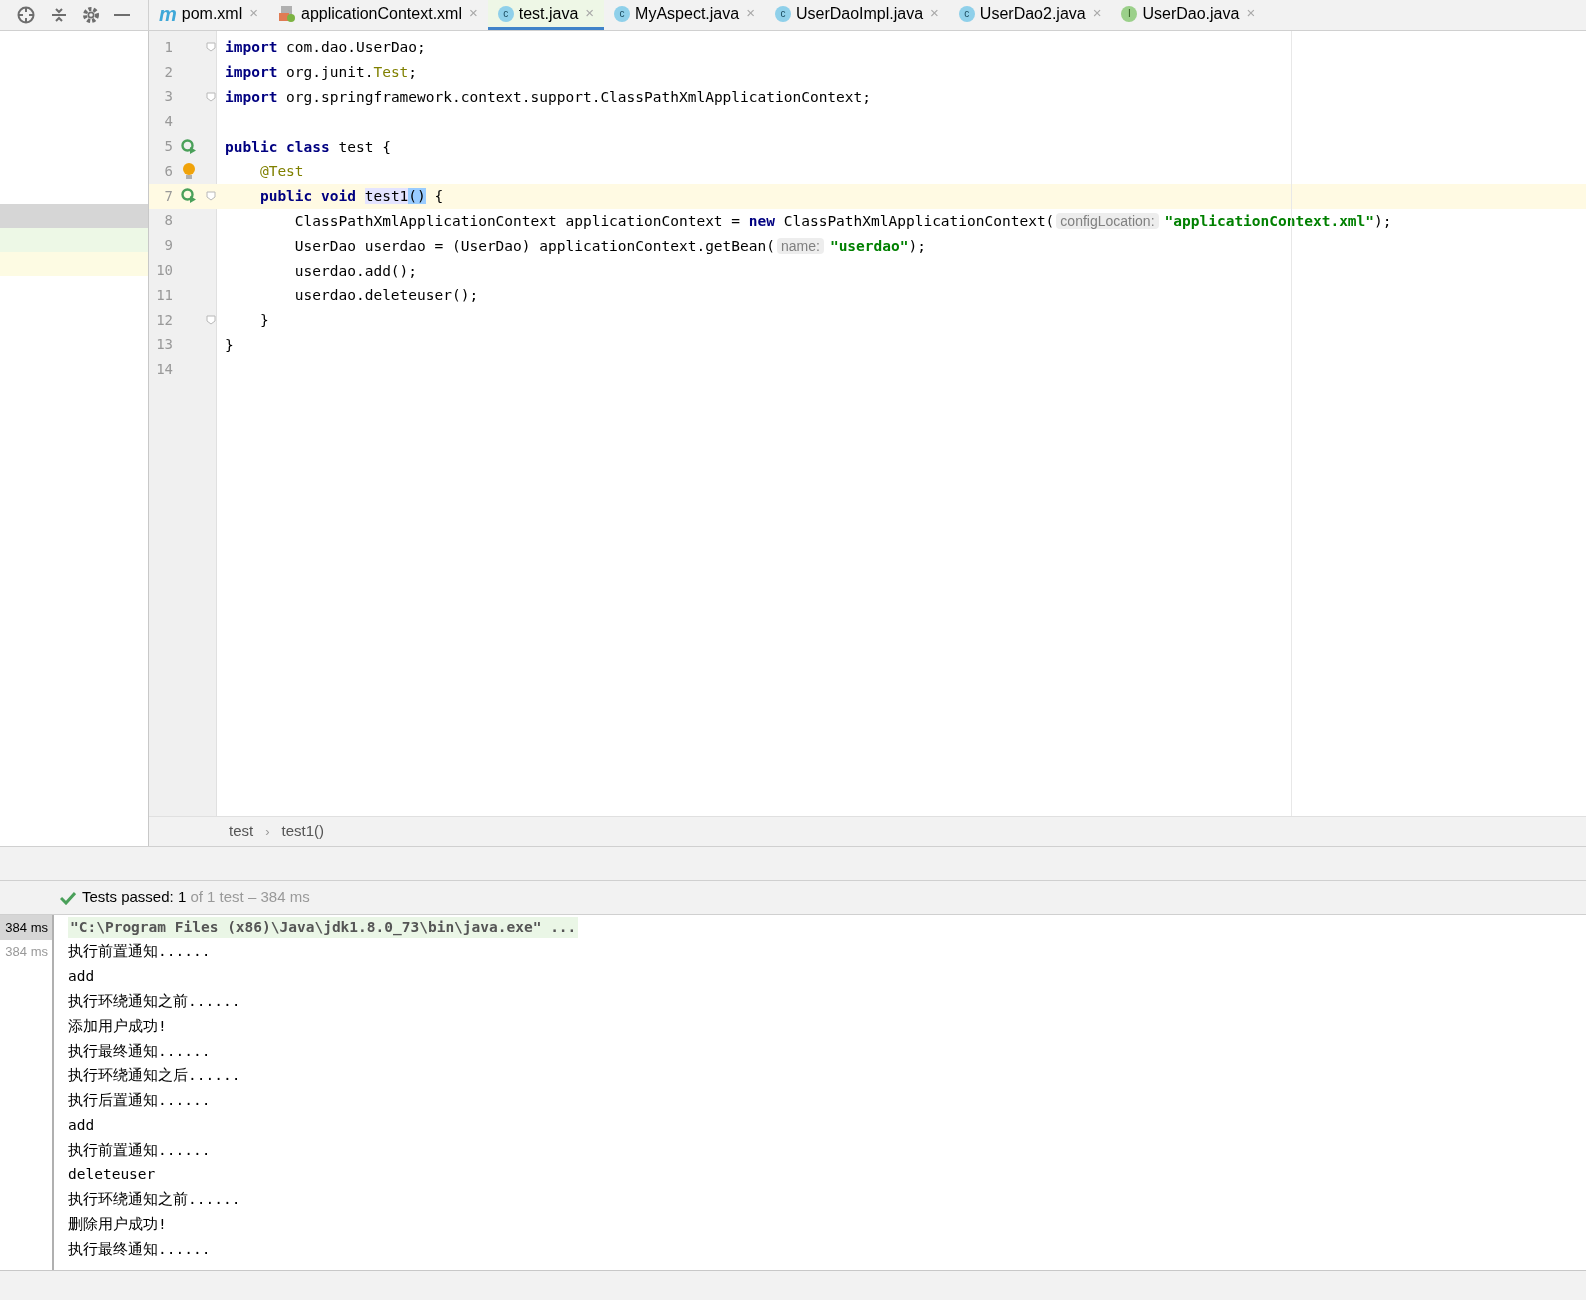 This screenshot has height=1300, width=1586. Describe the element at coordinates (321, 73) in the screenshot. I see `code-line: import org.junit.Test;` at that location.